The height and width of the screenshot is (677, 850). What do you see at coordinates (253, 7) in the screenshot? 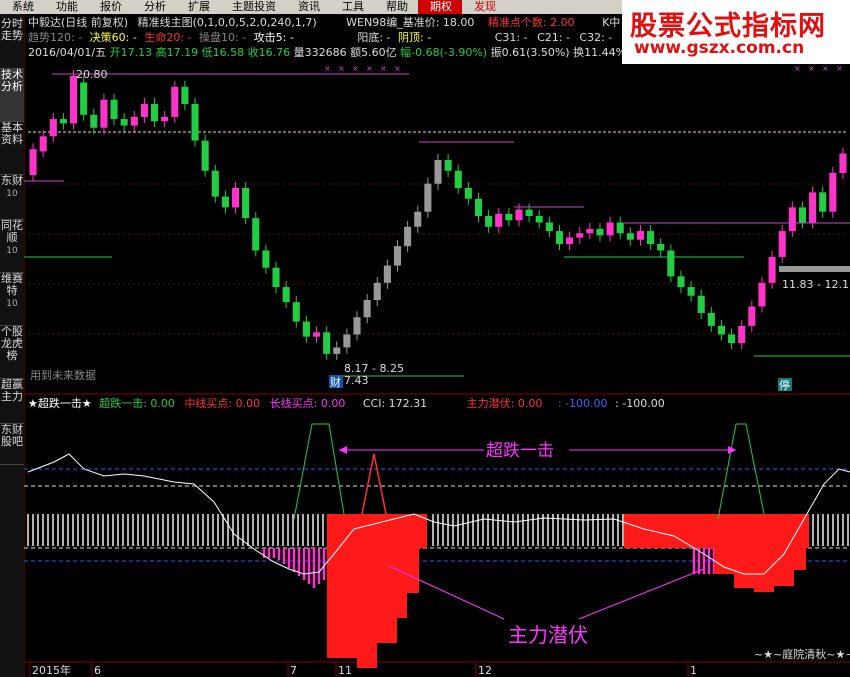
I see `menu-item-5: 主题投资` at bounding box center [253, 7].